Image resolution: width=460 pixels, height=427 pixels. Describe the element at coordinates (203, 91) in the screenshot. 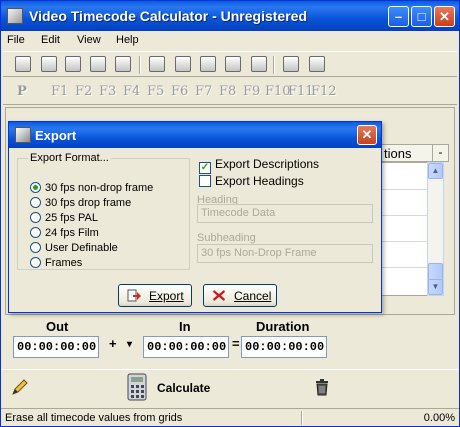

I see `f7-button: F7` at that location.